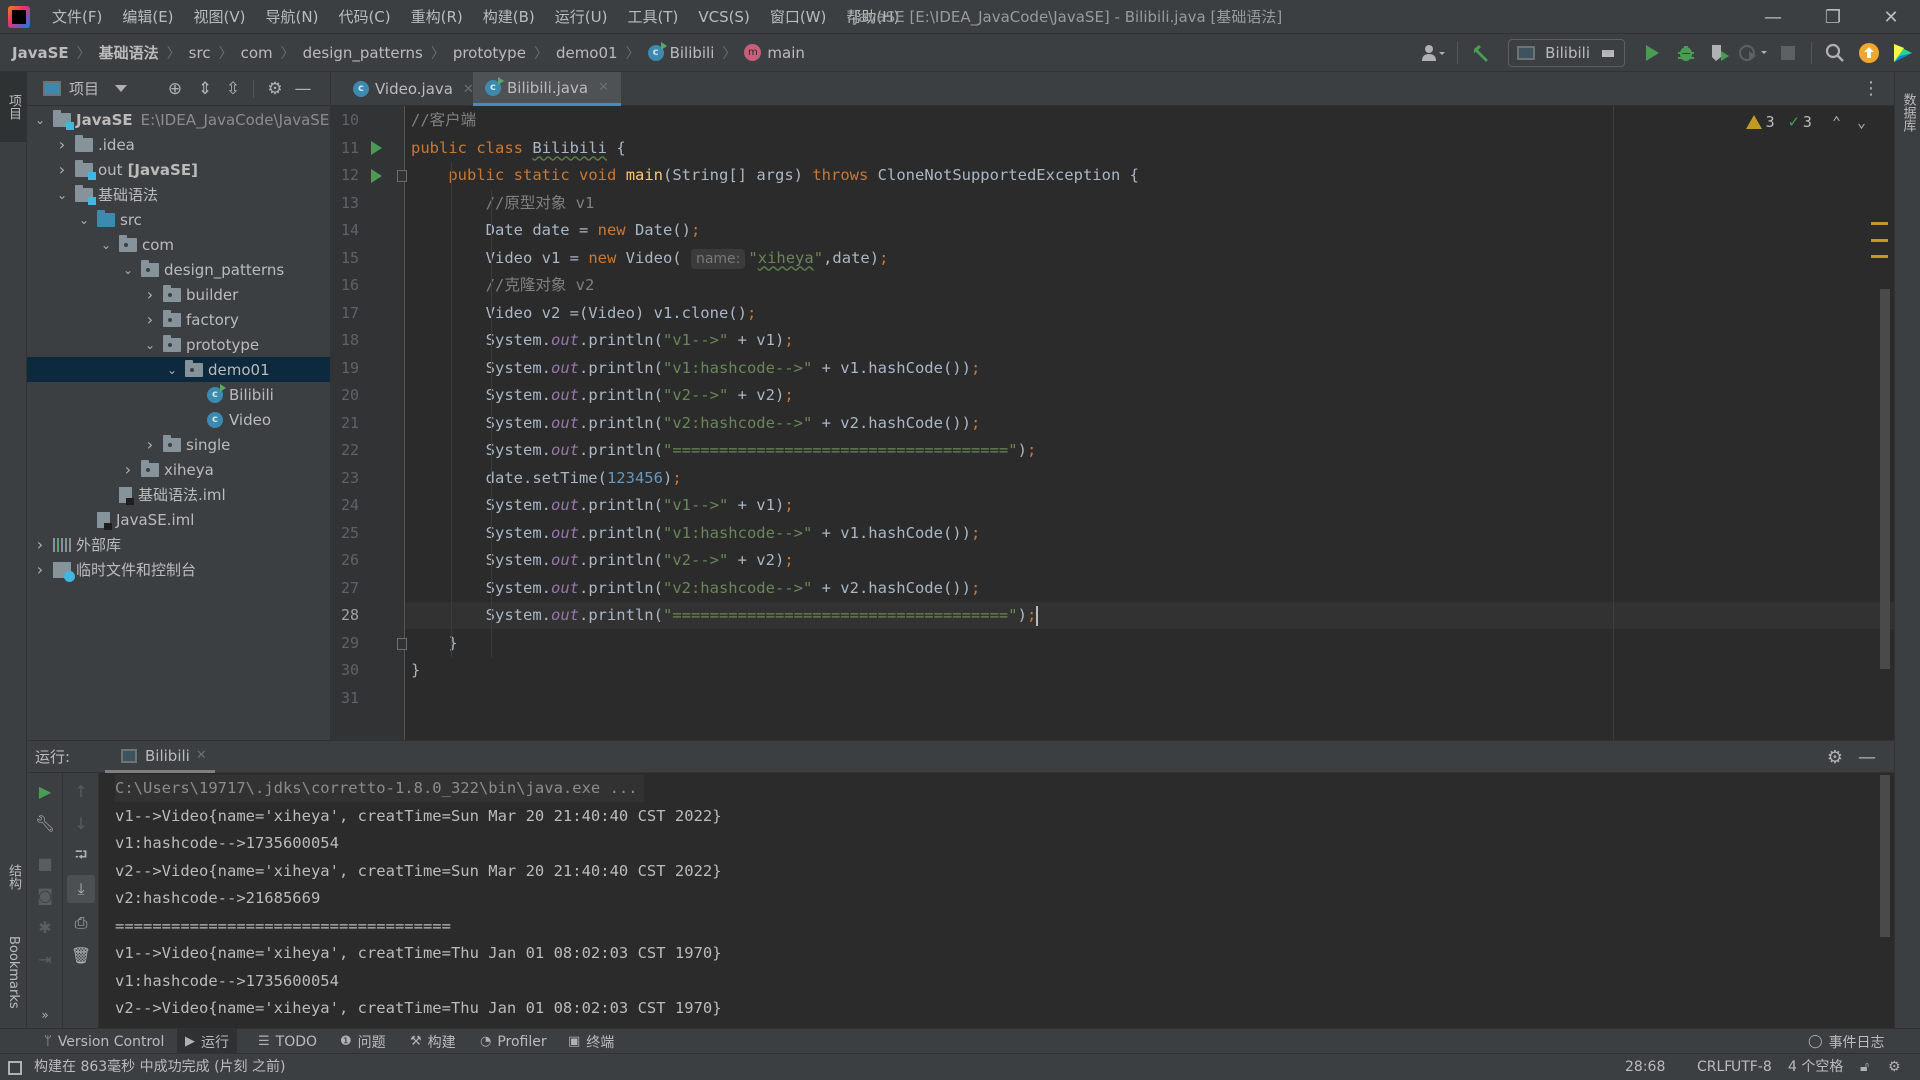 The height and width of the screenshot is (1080, 1920). Describe the element at coordinates (15, 1067) in the screenshot. I see `toggle-tool-windows-icon` at that location.